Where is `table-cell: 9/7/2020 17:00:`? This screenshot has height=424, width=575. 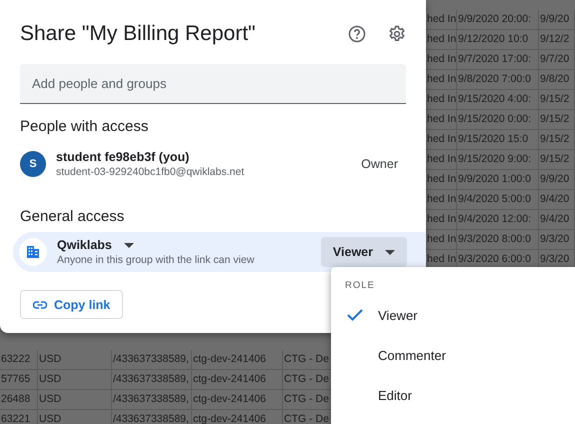 table-cell: 9/7/2020 17:00: is located at coordinates (498, 60).